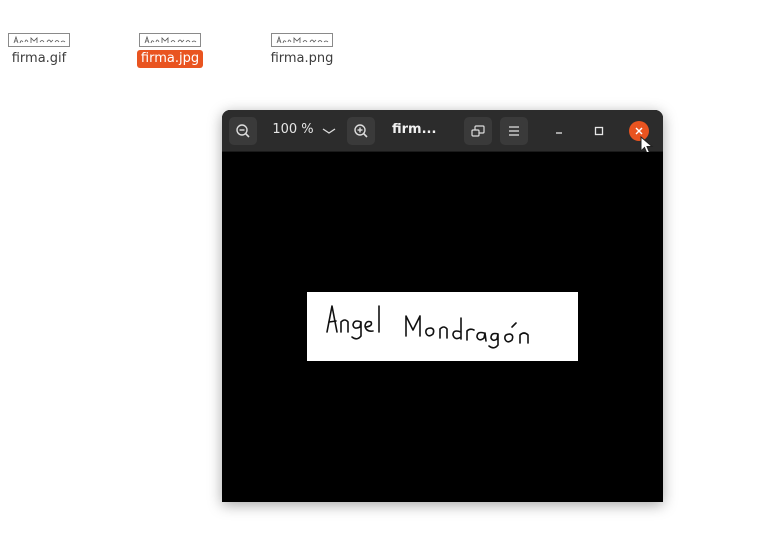 This screenshot has width=763, height=538. I want to click on zoom-dropdown-button, so click(329, 131).